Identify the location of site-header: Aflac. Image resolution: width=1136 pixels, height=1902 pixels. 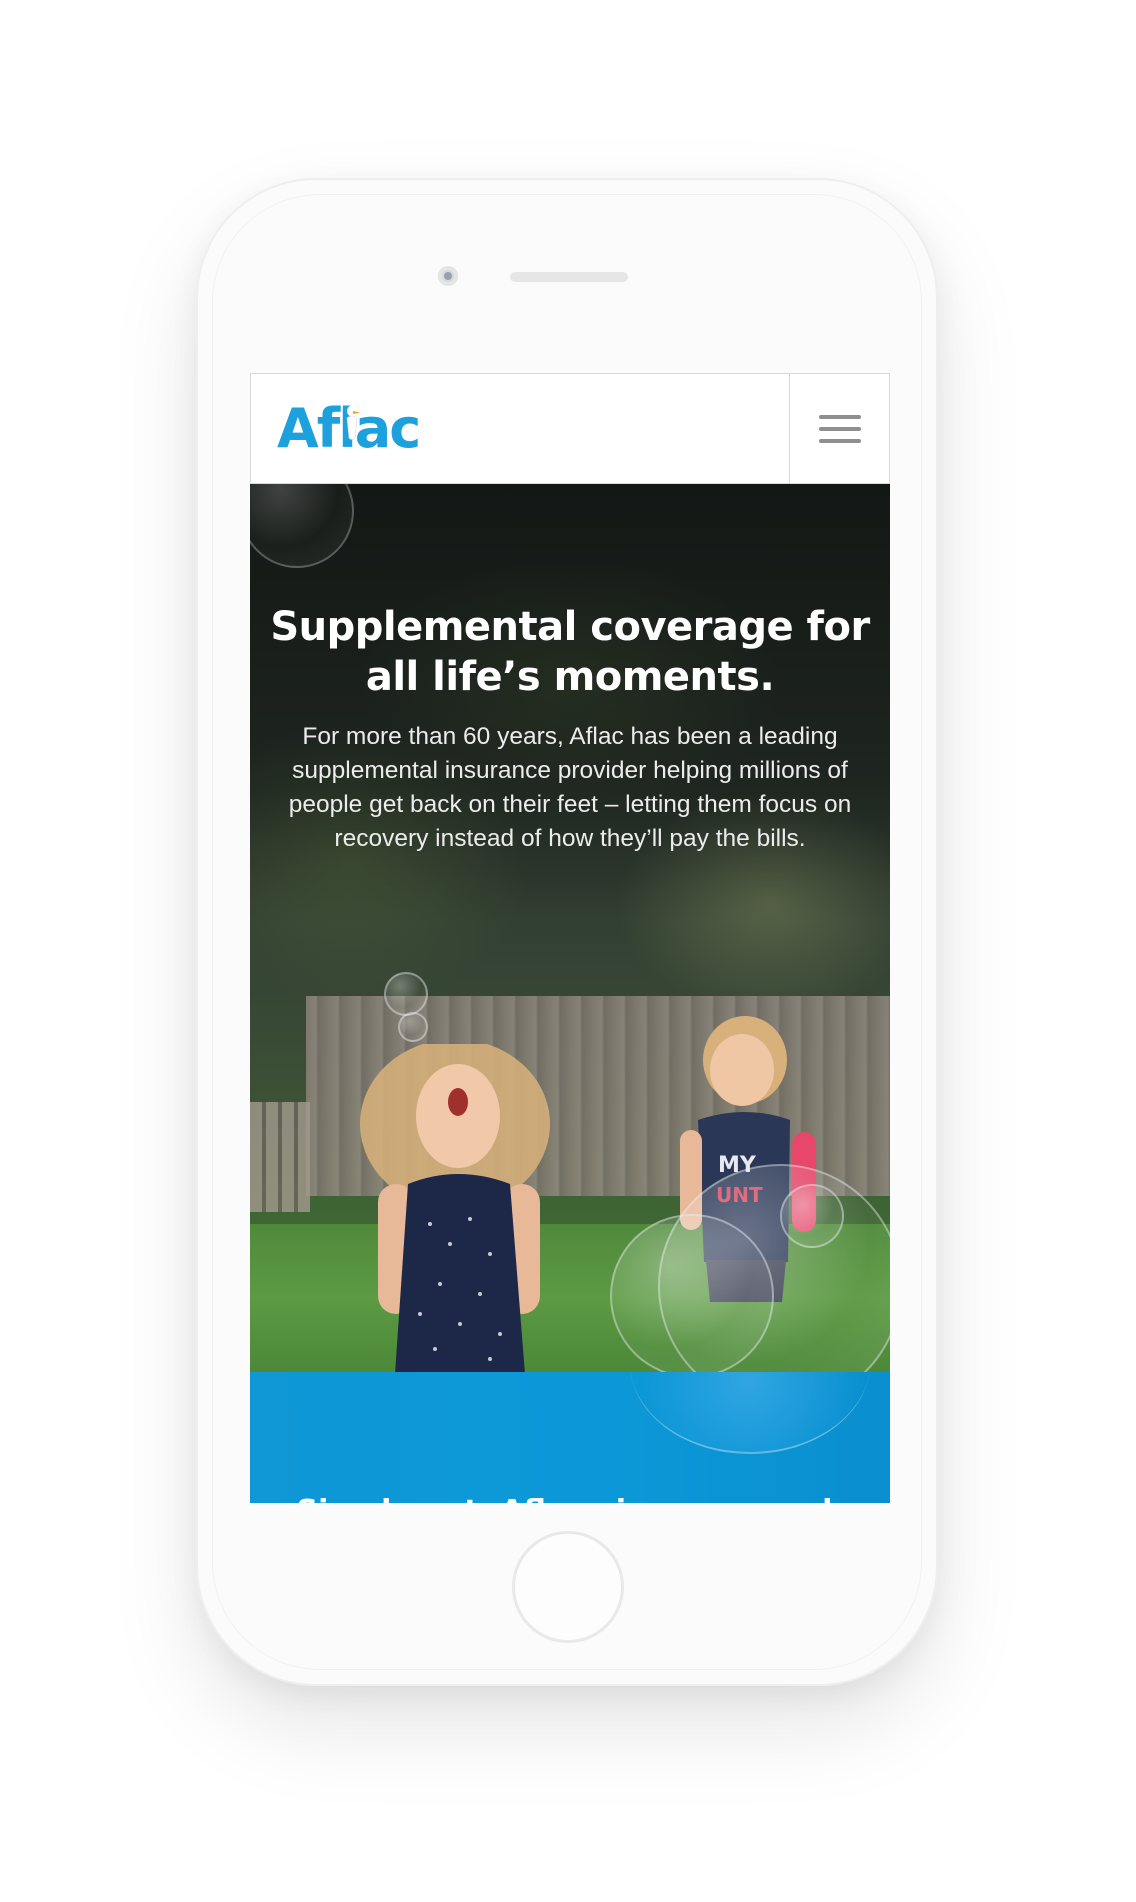
(570, 428).